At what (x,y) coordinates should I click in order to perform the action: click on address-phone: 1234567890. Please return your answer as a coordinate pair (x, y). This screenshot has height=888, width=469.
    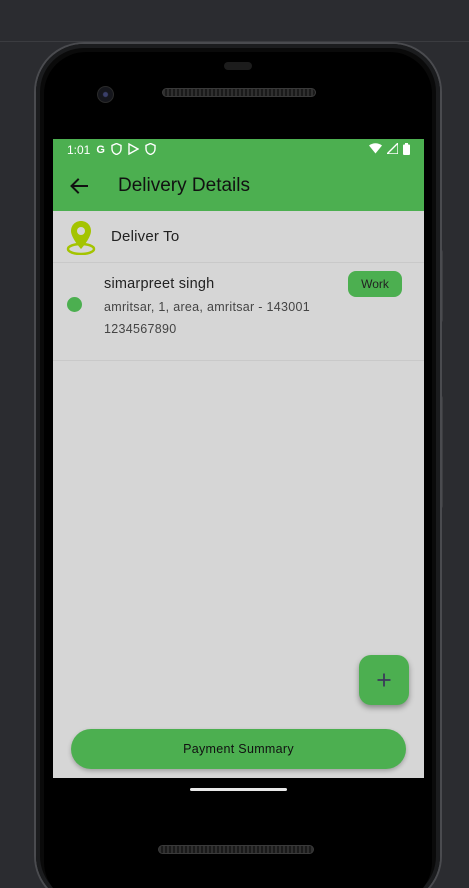
    Looking at the image, I should click on (140, 329).